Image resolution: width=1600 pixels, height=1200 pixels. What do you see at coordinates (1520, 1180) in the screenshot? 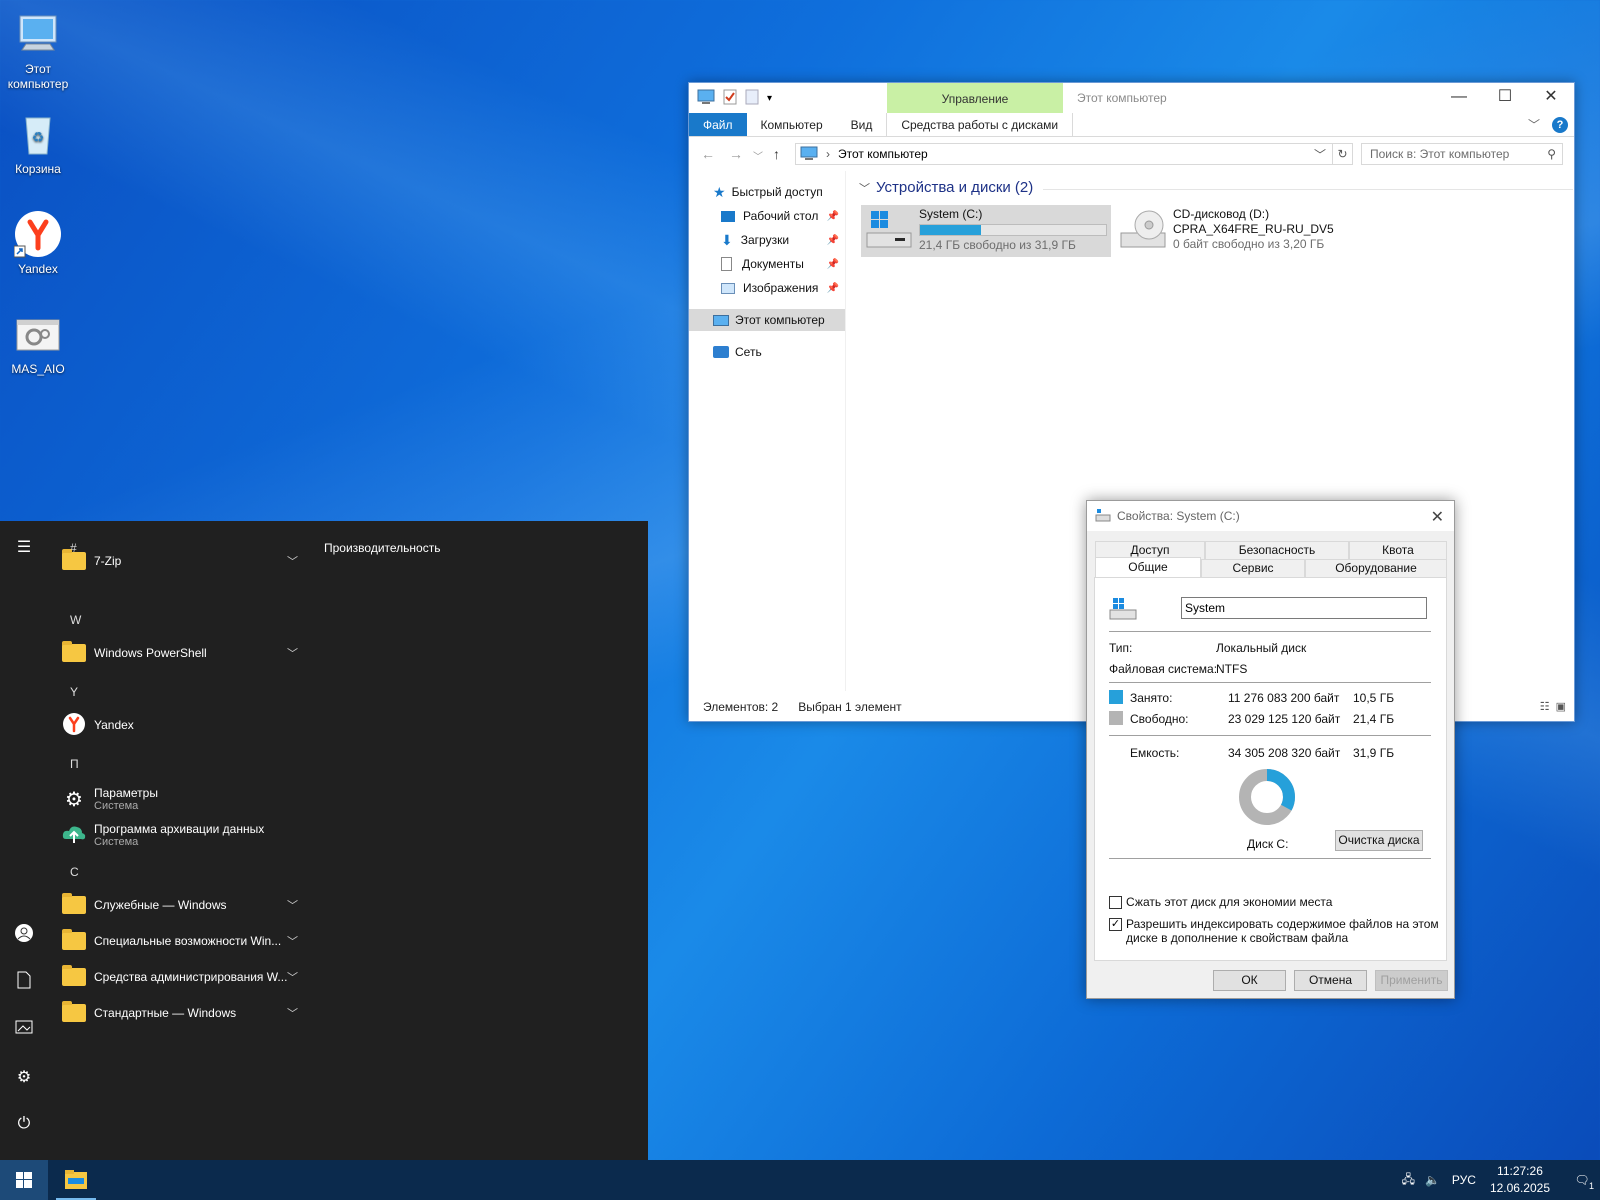
I see `clock: 11:27:26 12.06.2025` at bounding box center [1520, 1180].